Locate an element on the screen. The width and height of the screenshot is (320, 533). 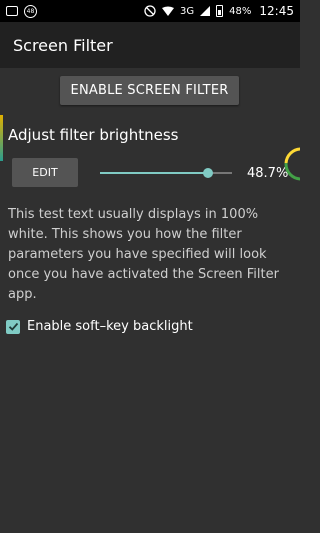
do-not-disturb-icon is located at coordinates (150, 11).